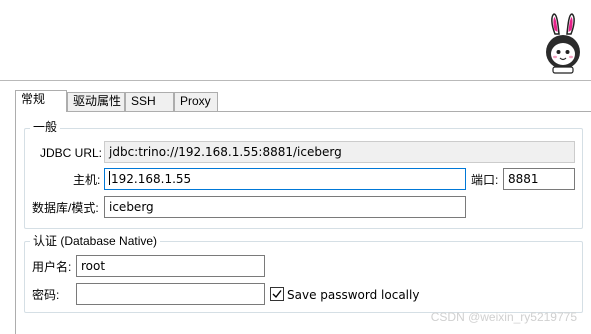  What do you see at coordinates (303, 101) in the screenshot?
I see `tab-bar: 常规 驱动属性 SSH Proxy` at bounding box center [303, 101].